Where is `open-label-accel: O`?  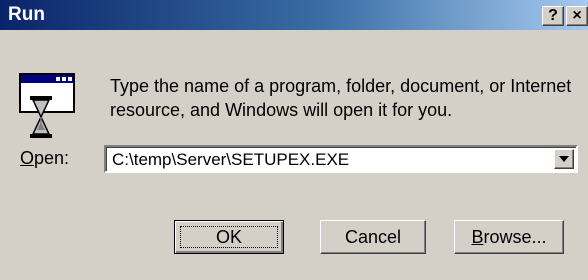 open-label-accel: O is located at coordinates (27, 158).